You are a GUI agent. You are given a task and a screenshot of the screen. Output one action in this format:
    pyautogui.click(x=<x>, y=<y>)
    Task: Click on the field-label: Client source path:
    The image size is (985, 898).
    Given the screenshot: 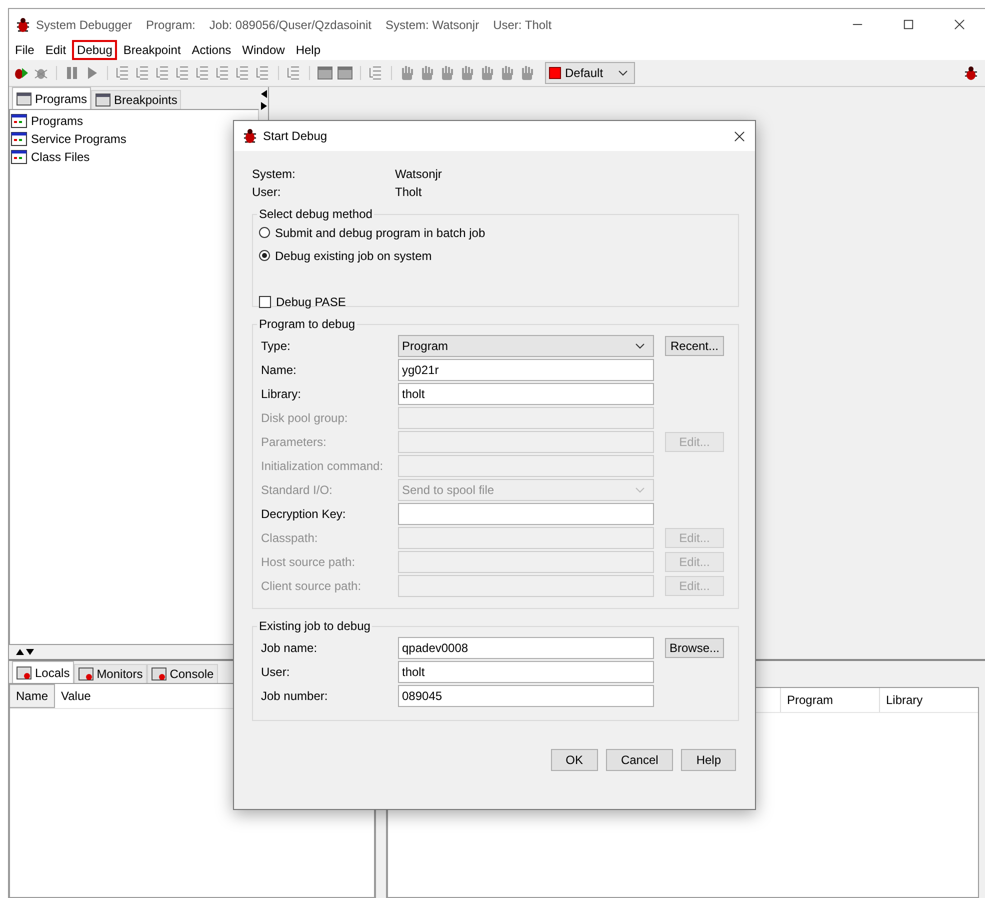 What is the action you would take?
    pyautogui.click(x=311, y=586)
    